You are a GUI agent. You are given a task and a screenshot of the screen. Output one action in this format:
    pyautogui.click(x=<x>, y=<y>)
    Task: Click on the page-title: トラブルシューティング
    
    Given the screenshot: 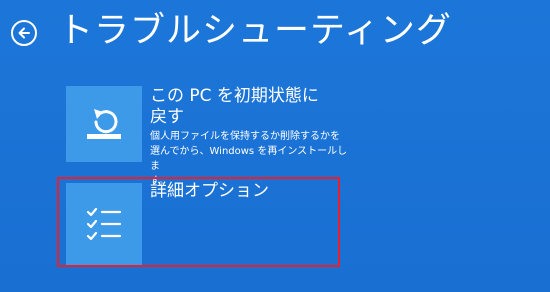 What is the action you would take?
    pyautogui.click(x=255, y=31)
    